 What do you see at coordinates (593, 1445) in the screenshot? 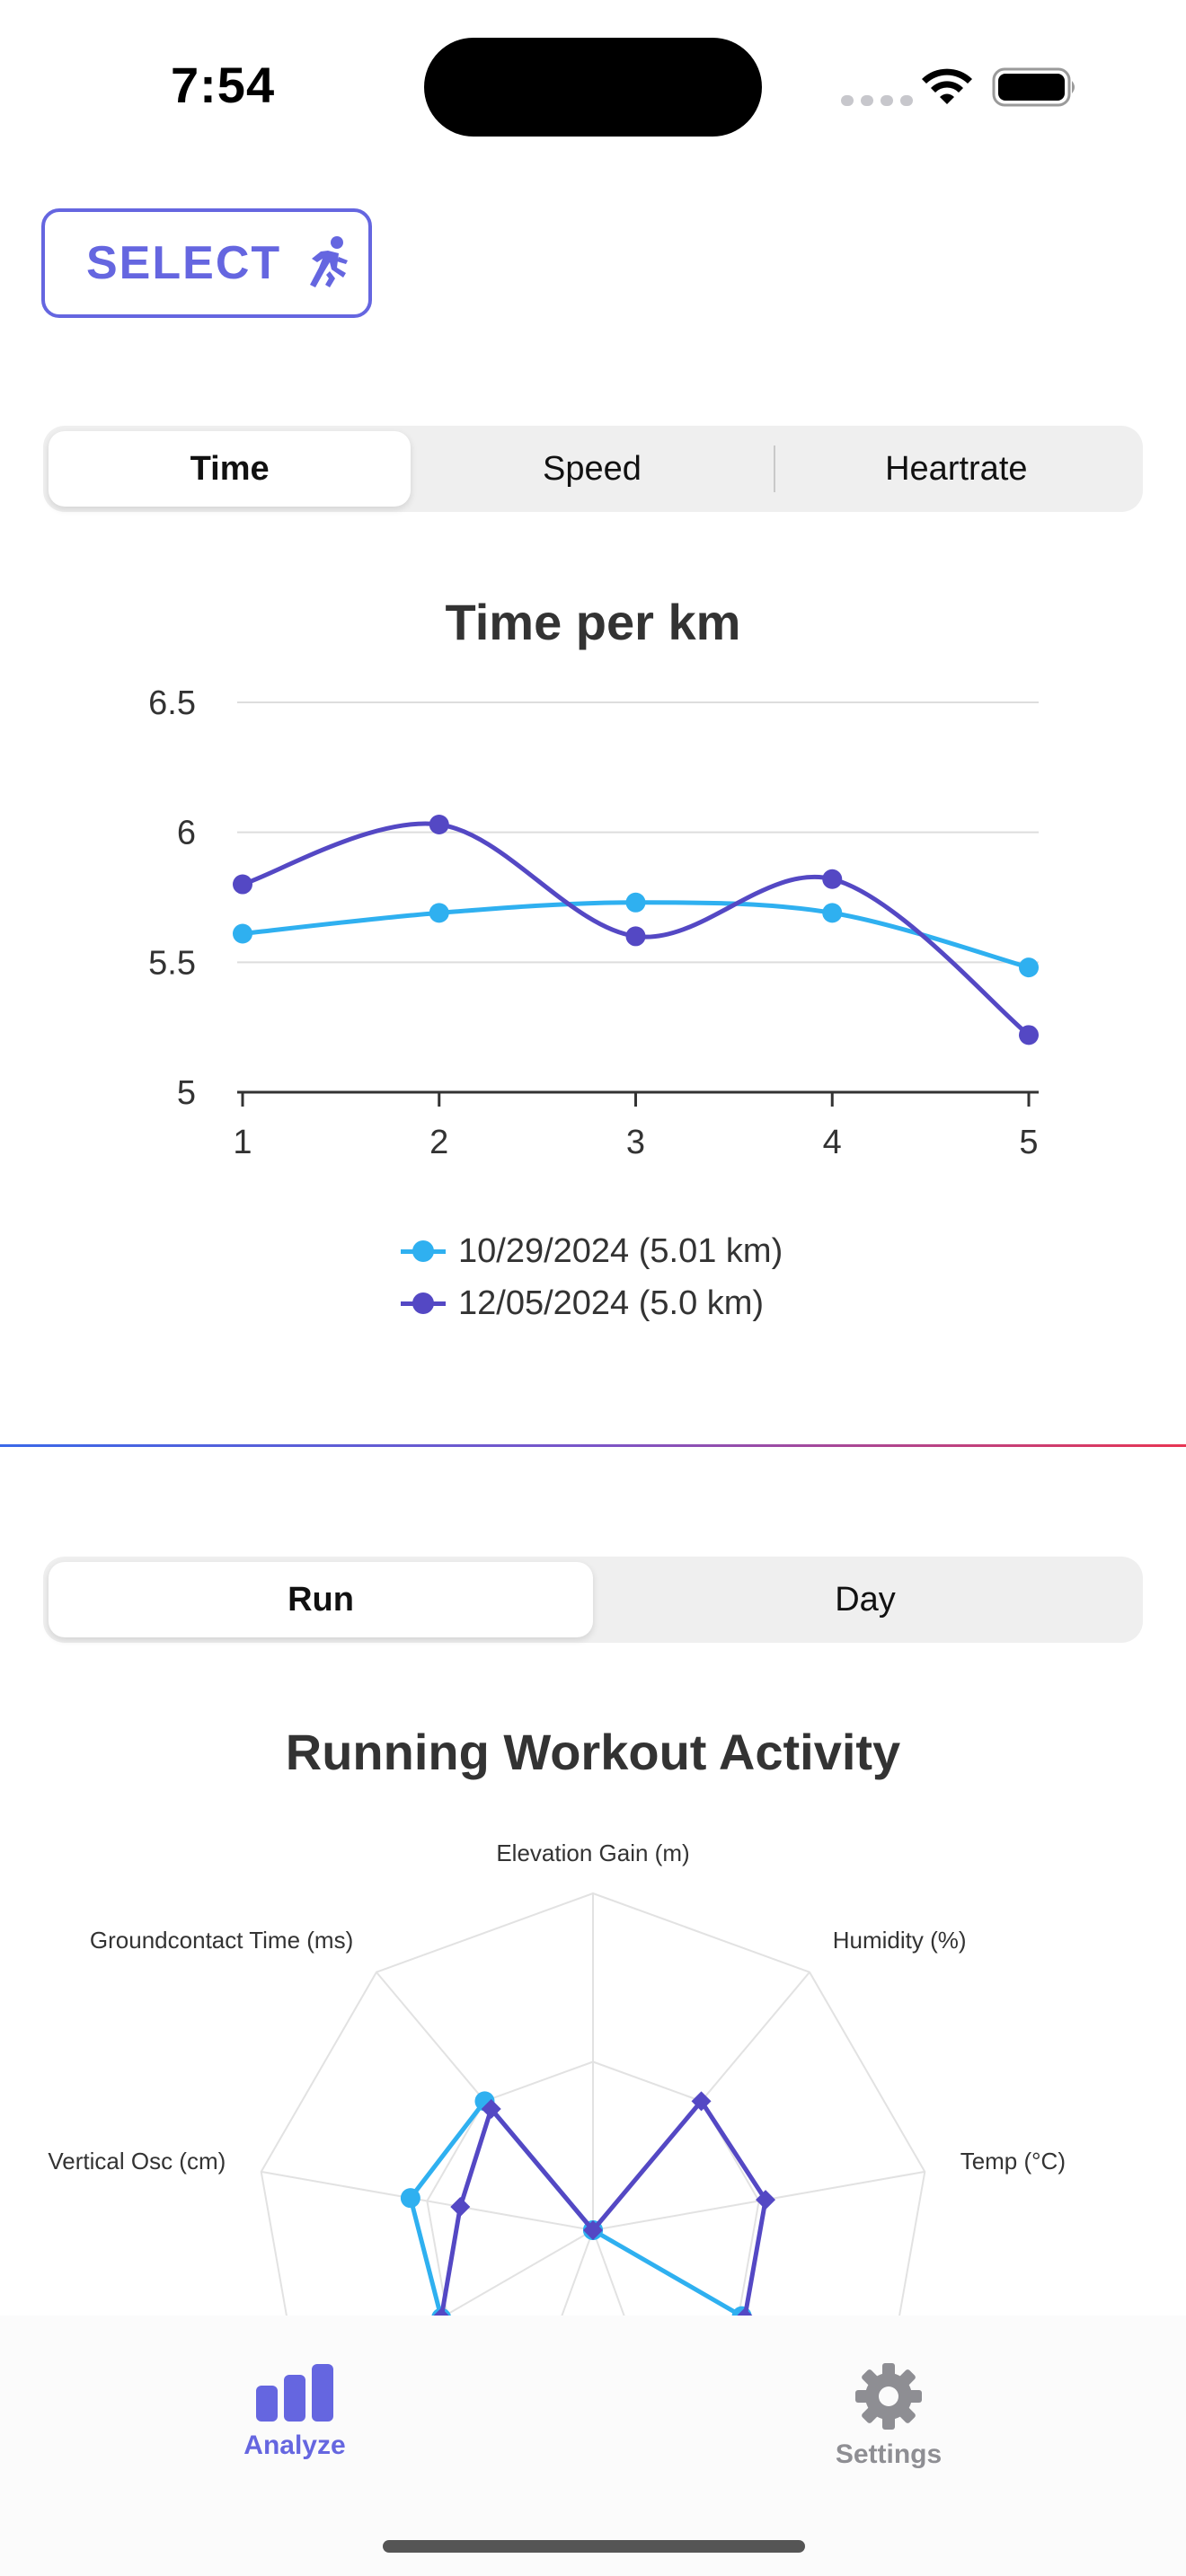
I see `section-divider` at bounding box center [593, 1445].